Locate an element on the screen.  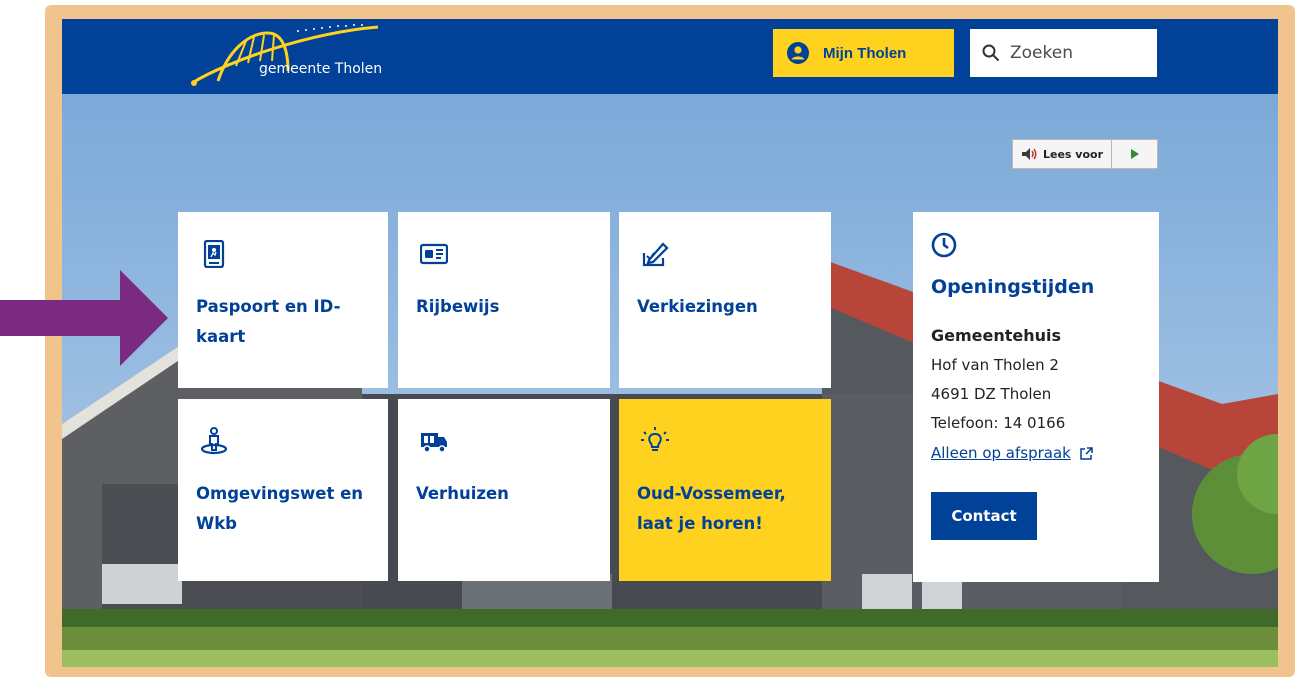
read-aloud-button: Lees voor is located at coordinates (1063, 154).